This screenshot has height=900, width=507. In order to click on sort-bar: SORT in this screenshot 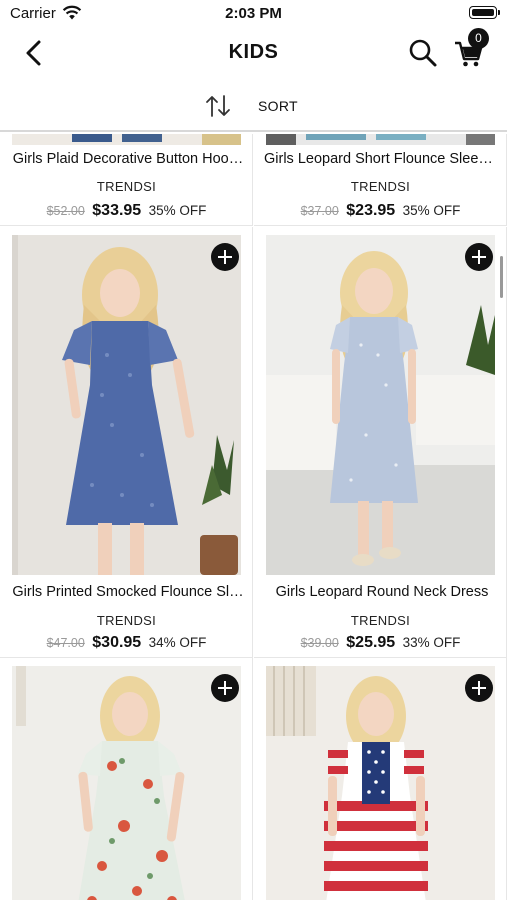, I will do `click(253, 106)`.